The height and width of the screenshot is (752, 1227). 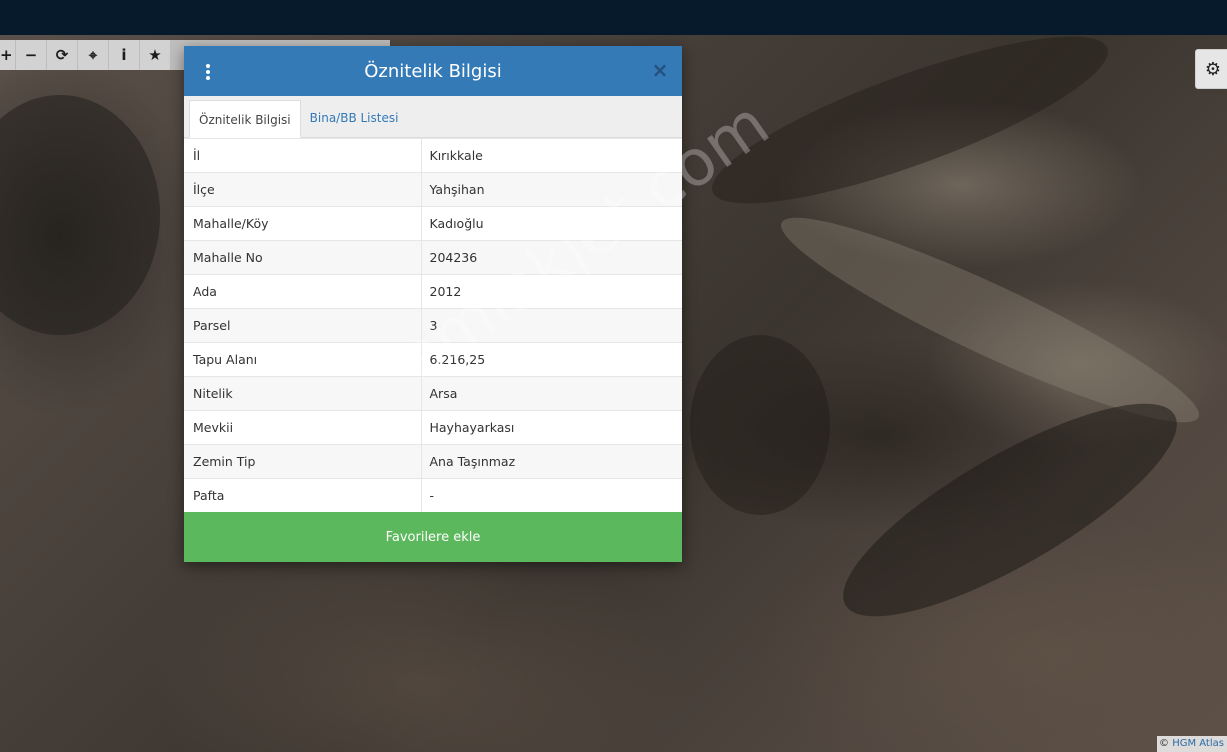 I want to click on table-row: Pafta -, so click(x=433, y=495).